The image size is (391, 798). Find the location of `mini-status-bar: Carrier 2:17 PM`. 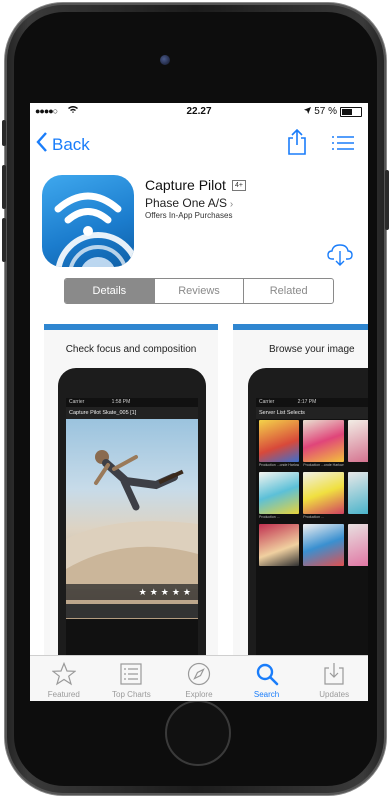

mini-status-bar: Carrier 2:17 PM is located at coordinates (312, 402).